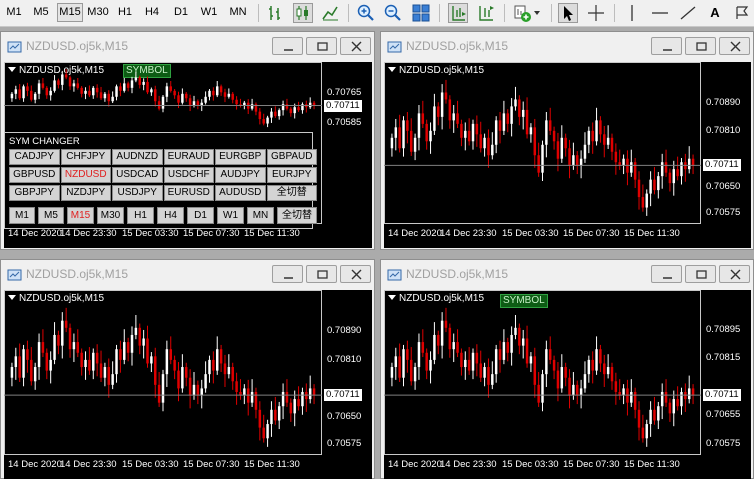  Describe the element at coordinates (34, 175) in the screenshot. I see `symbol-button-gbpusd: GBPUSD` at that location.